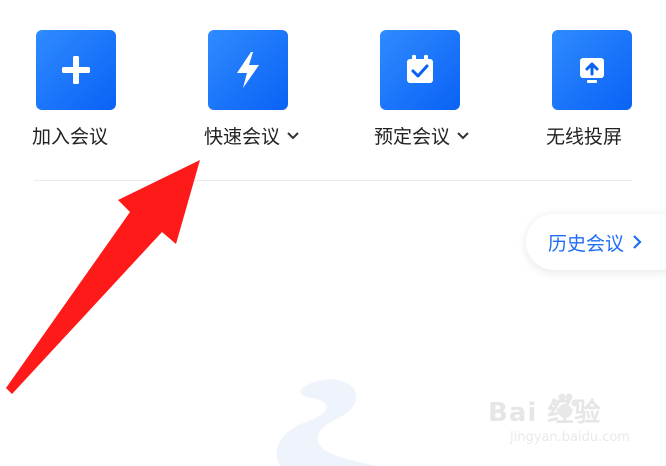 This screenshot has height=466, width=666. What do you see at coordinates (586, 243) in the screenshot?
I see `history-meetings-label: 历史会议` at bounding box center [586, 243].